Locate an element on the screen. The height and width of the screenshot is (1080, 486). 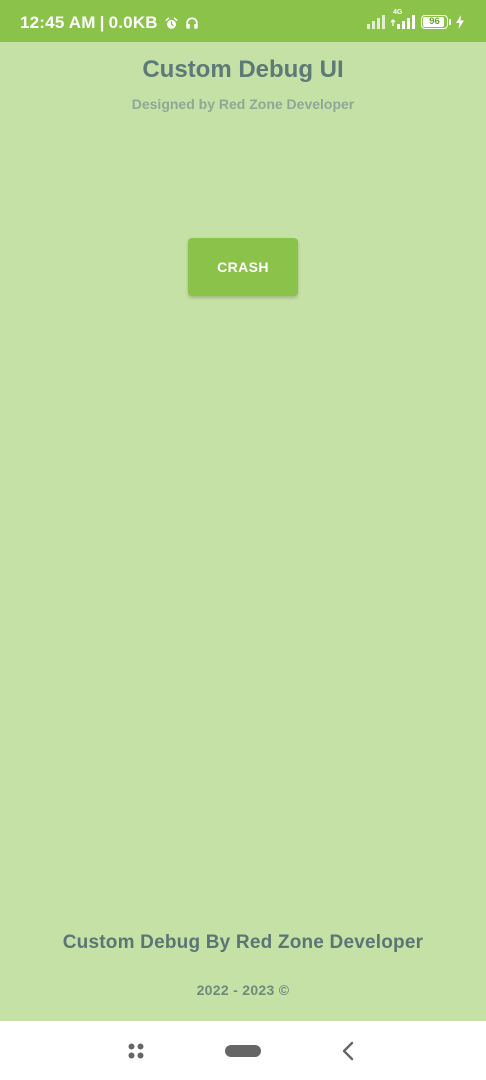
battery-icon: 96 is located at coordinates (436, 21).